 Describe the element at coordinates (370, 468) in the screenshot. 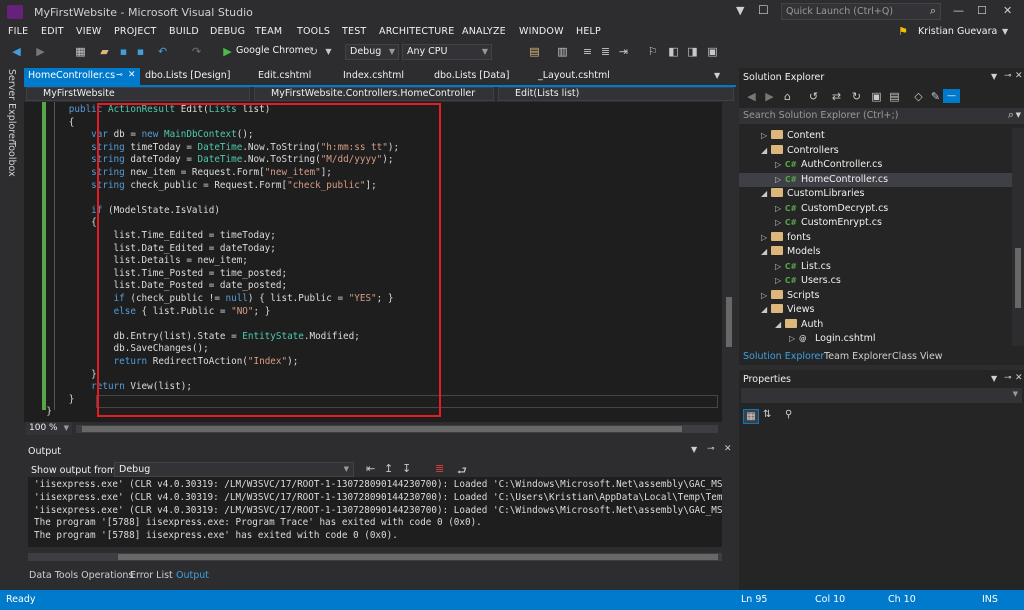

I see `find-message-icon: ⇤` at that location.